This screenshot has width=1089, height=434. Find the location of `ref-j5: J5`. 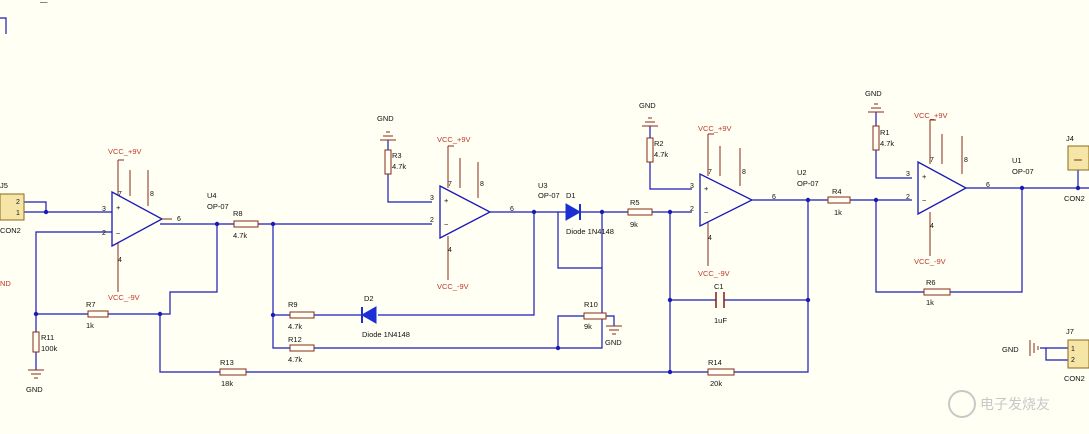

ref-j5: J5 is located at coordinates (4, 185).